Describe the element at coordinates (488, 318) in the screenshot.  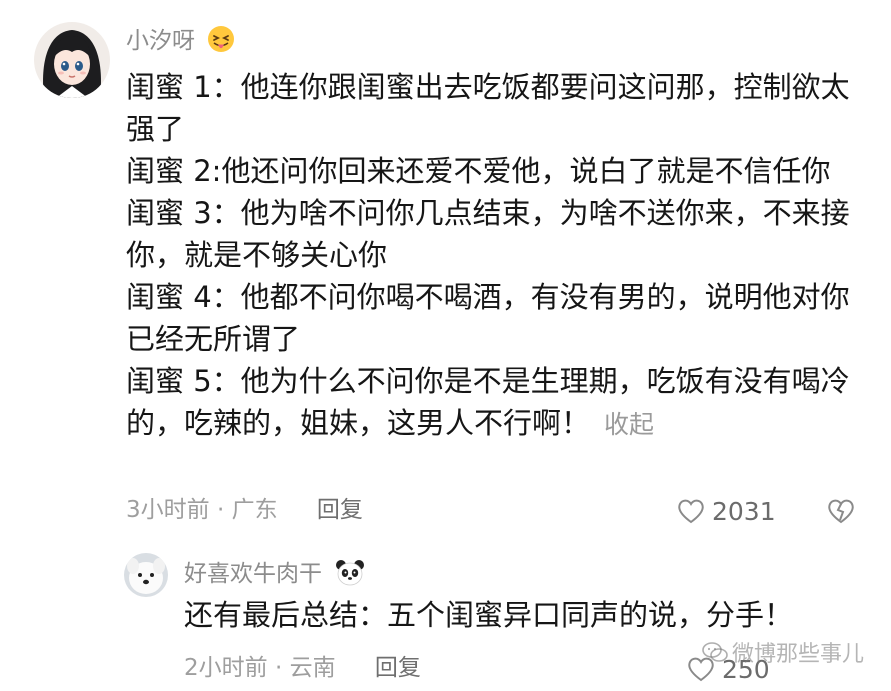
I see `comment-paragraph: 闺蜜 4：他都不问你喝不喝酒，有没有男的，说明他对你已经无所谓了` at that location.